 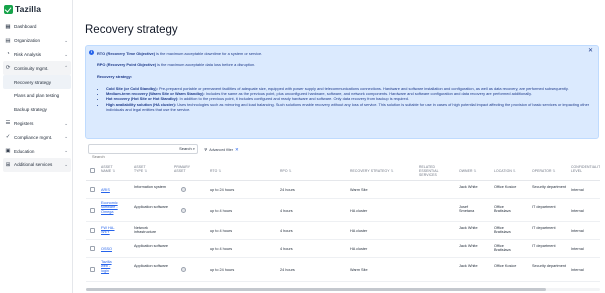 I want to click on column-recovery-strategy: RECOVERY STRATEGY⇅, so click(x=372, y=171).